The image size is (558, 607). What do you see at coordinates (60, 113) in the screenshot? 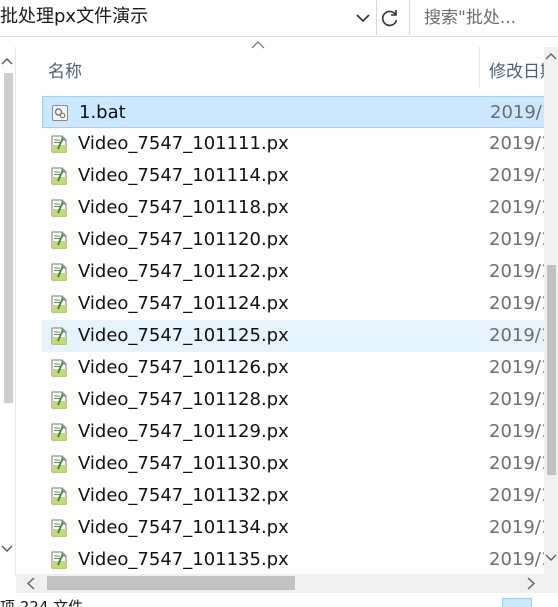
I see `gear-file-icon` at bounding box center [60, 113].